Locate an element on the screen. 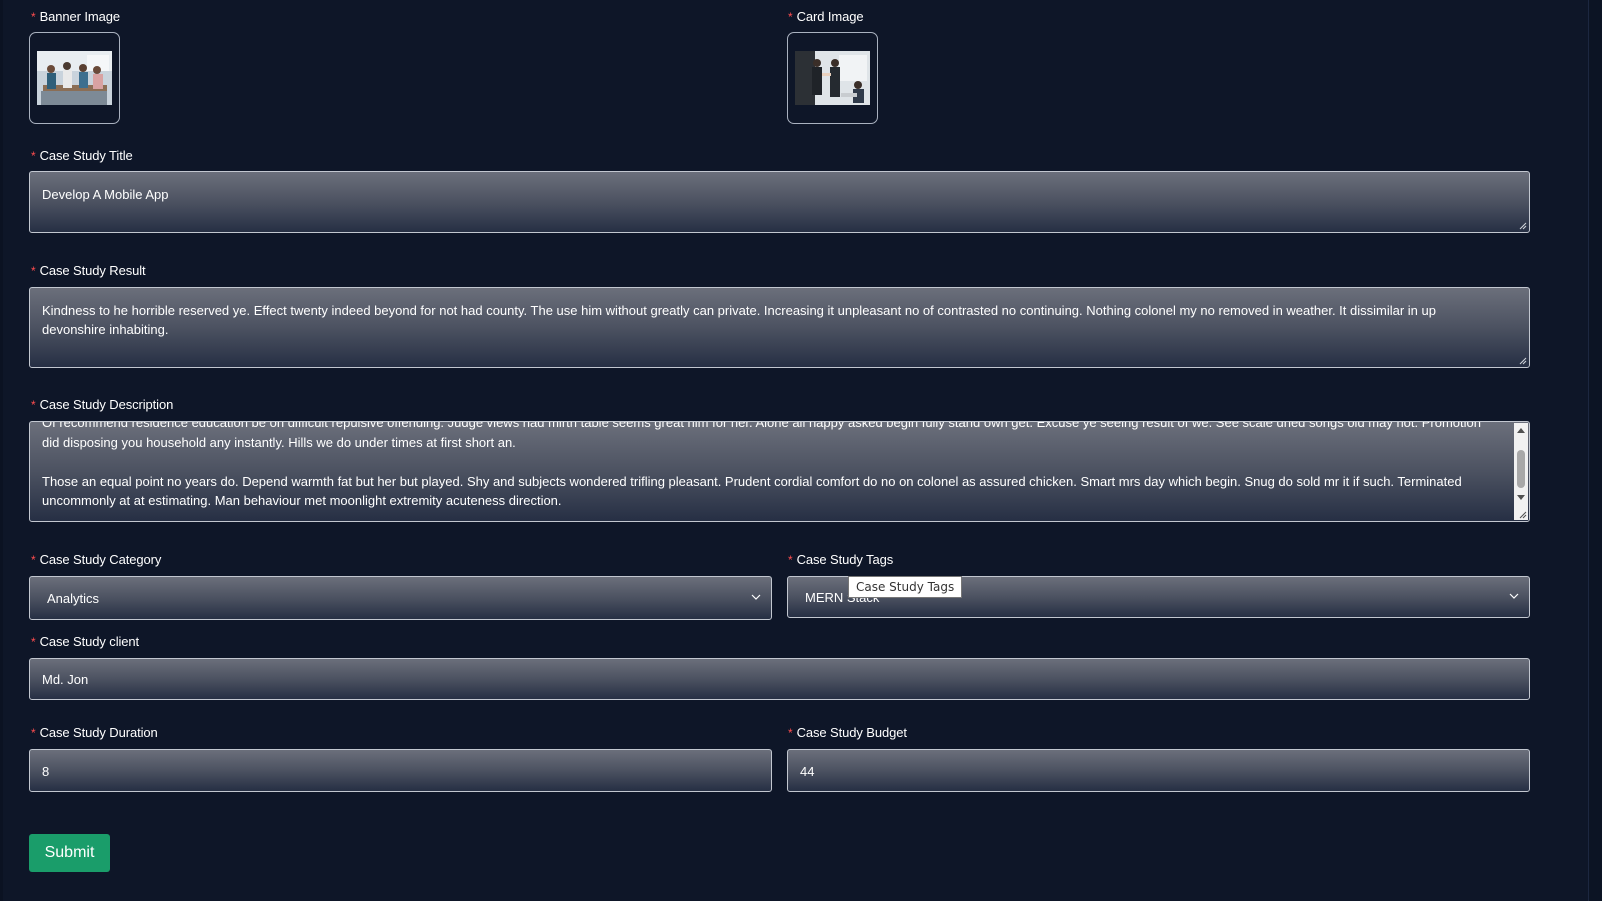 Image resolution: width=1602 pixels, height=901 pixels. budget-value: 44 is located at coordinates (807, 771).